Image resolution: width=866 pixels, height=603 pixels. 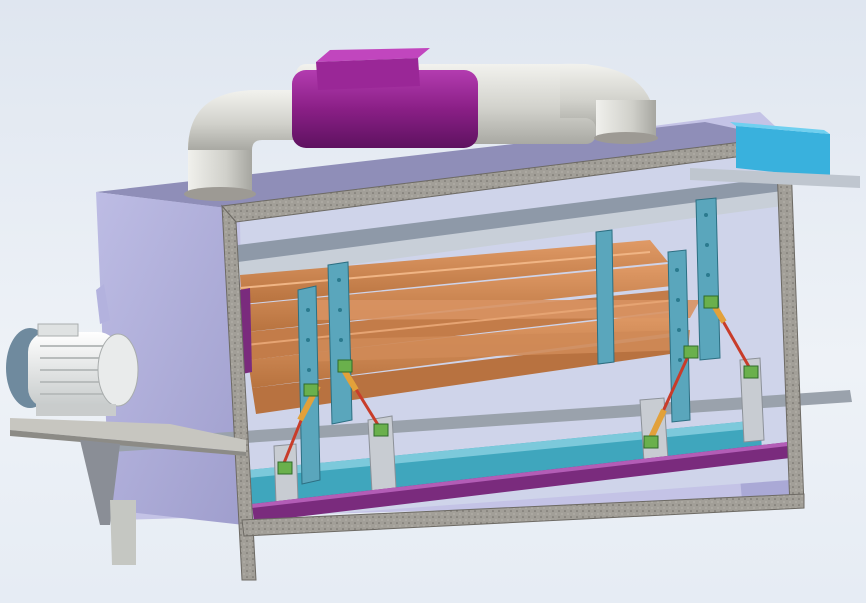 I want to click on duct-inlet-box, so click(x=373, y=69).